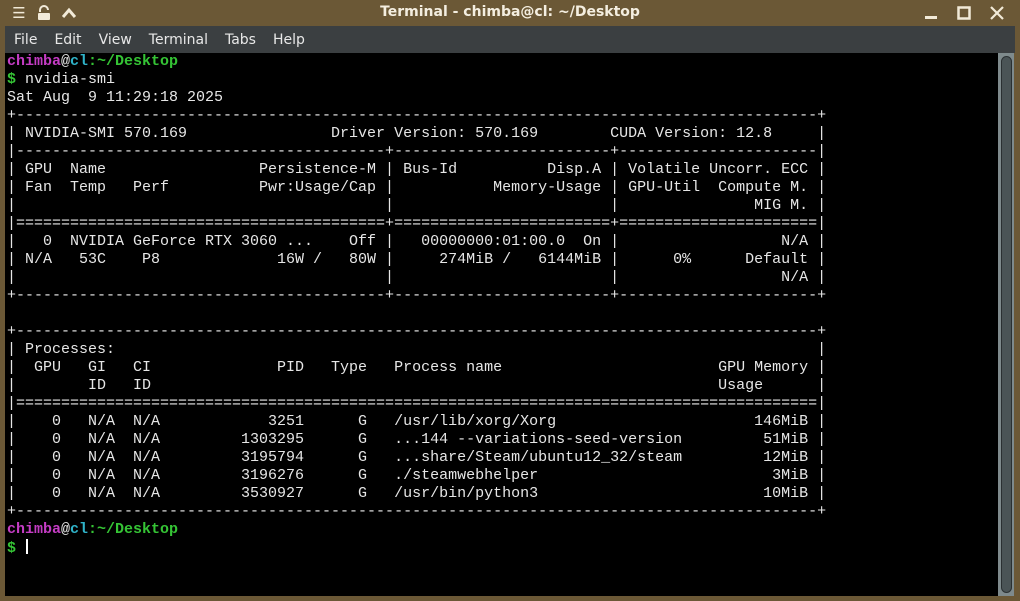 The height and width of the screenshot is (601, 1020). Describe the element at coordinates (510, 39) in the screenshot. I see `menu-bar: File Edit View Terminal Tabs Help` at that location.